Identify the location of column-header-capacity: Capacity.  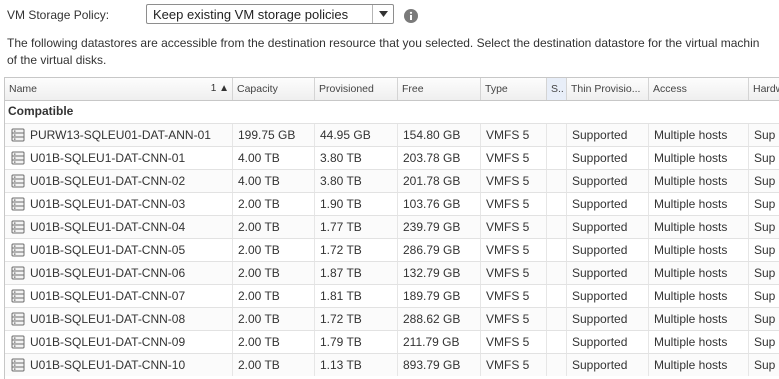
(274, 89).